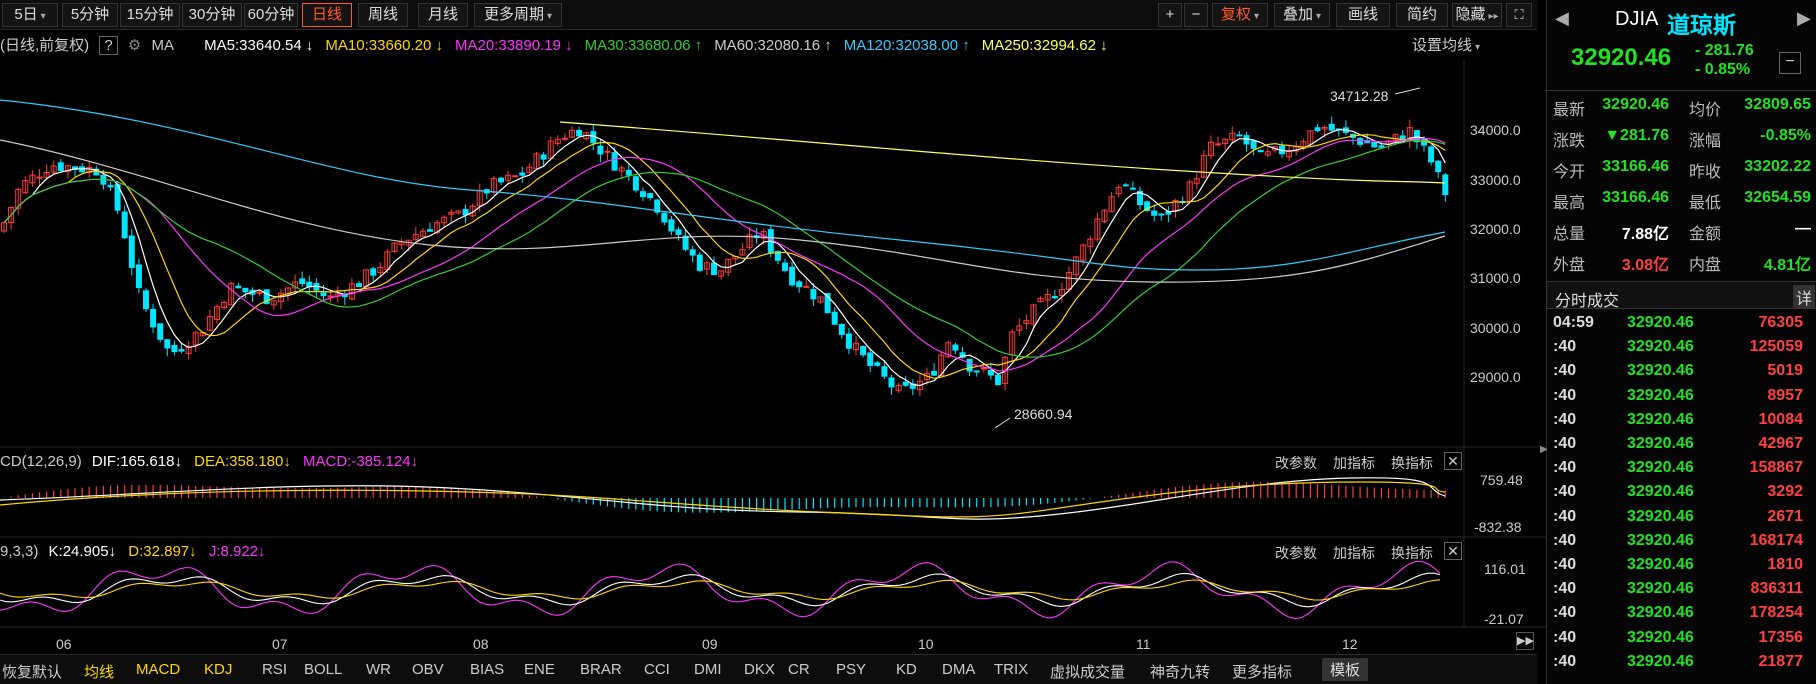  I want to click on stat-label: 今开, so click(1569, 172).